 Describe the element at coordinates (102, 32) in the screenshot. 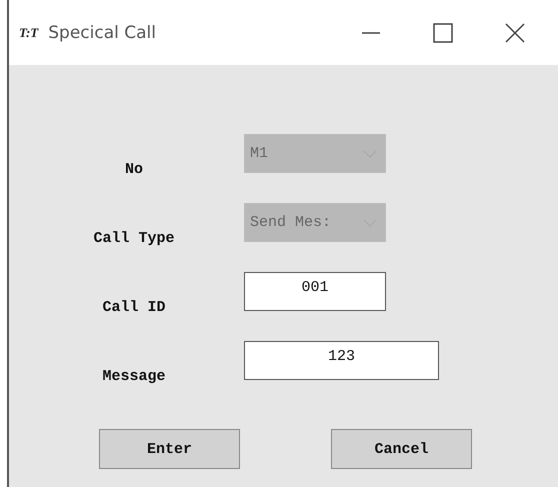

I see `window-title: Specical Call` at that location.